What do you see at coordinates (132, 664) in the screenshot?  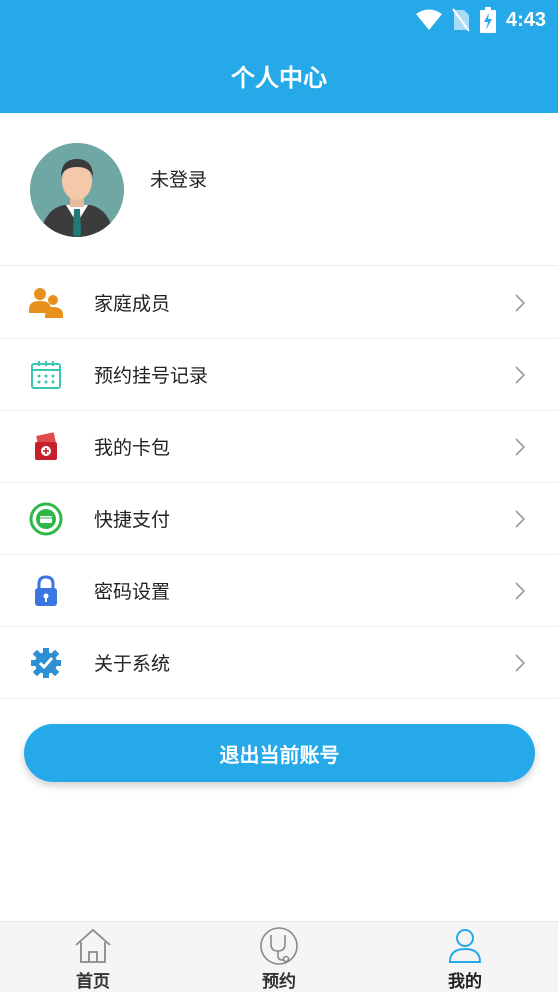 I see `menu-item-label: 关于系统` at bounding box center [132, 664].